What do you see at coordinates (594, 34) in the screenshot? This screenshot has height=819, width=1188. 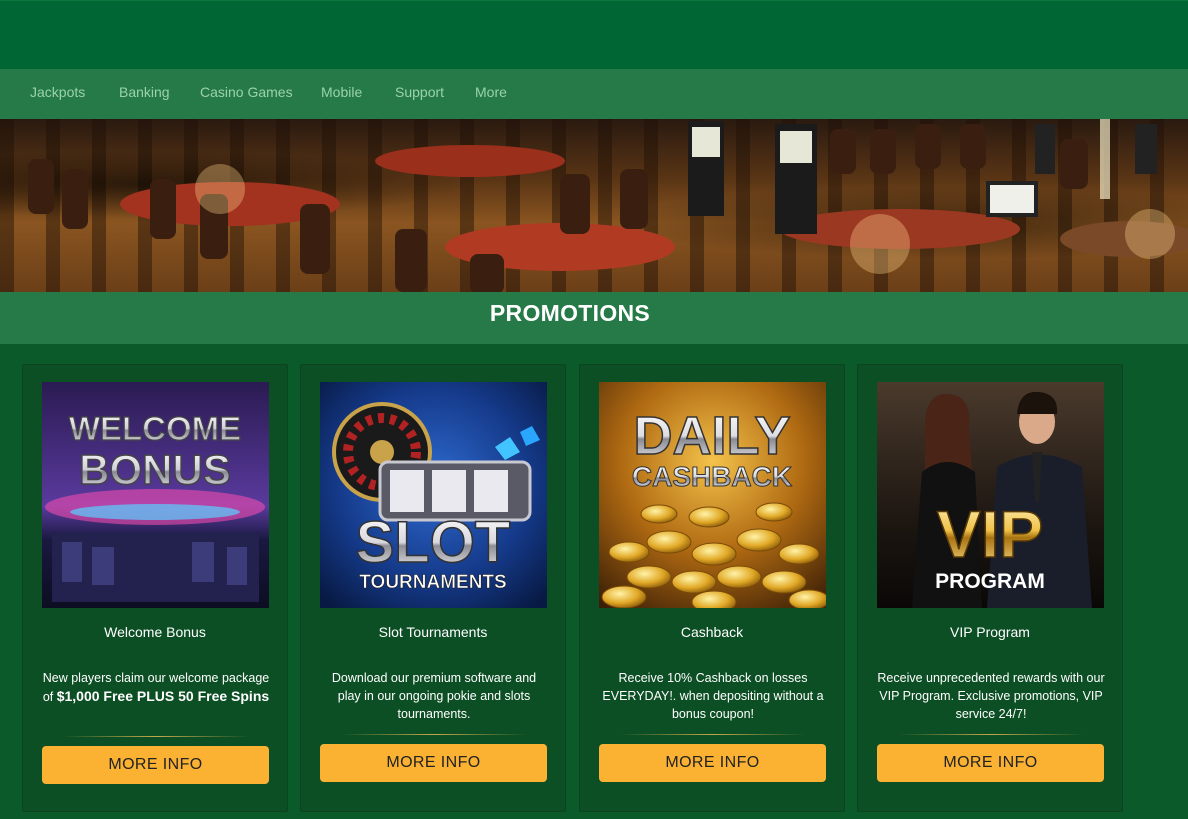 I see `top-header-bar` at bounding box center [594, 34].